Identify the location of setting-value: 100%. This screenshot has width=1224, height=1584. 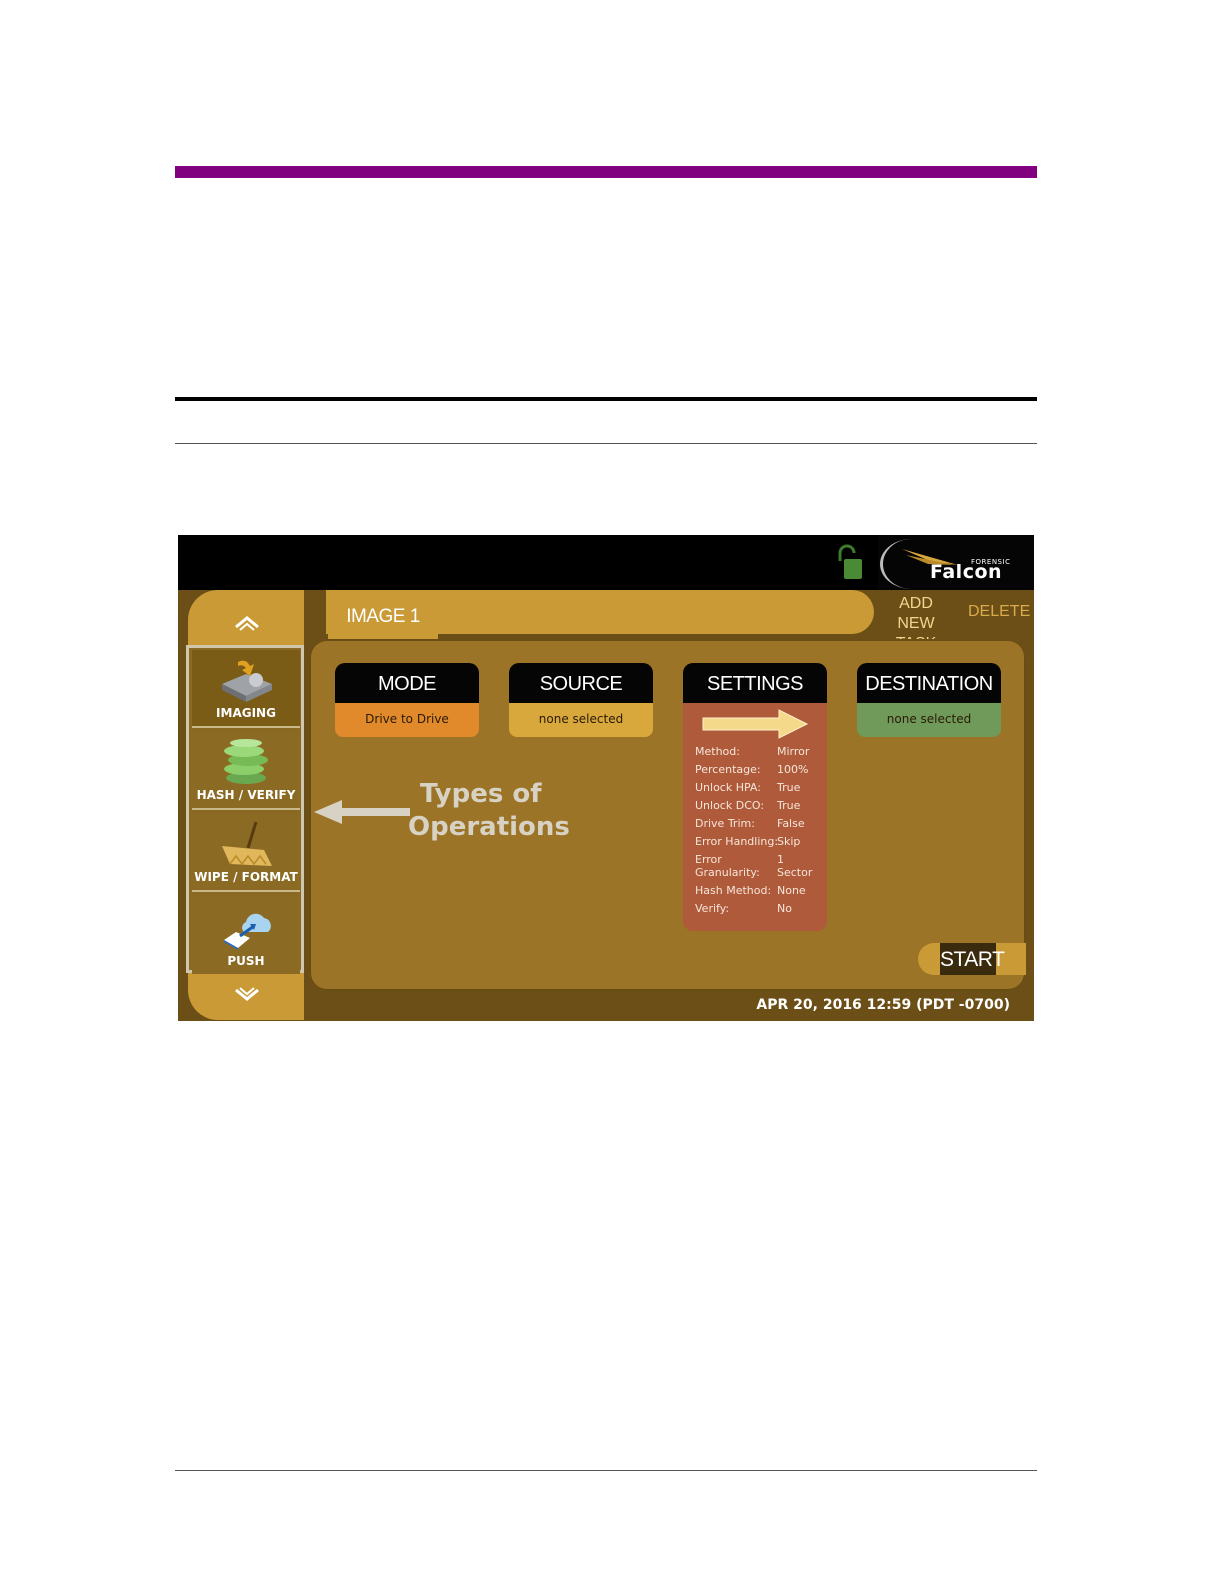
(793, 769).